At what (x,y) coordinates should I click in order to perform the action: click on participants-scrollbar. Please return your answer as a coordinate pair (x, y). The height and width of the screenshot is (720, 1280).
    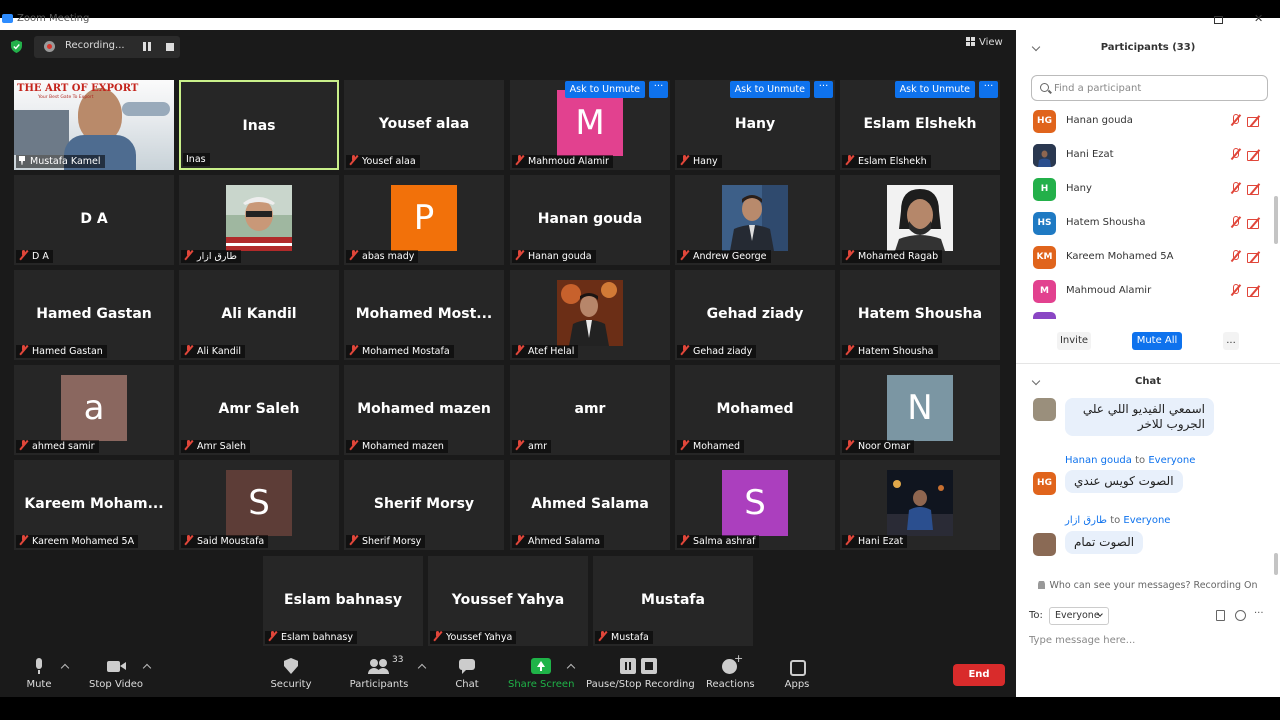
    Looking at the image, I should click on (1276, 220).